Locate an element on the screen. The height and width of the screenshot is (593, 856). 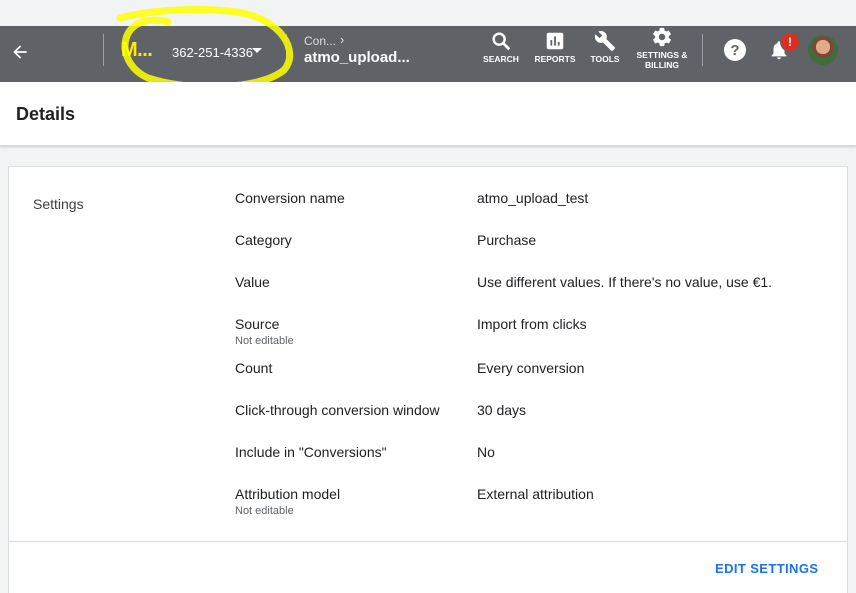
search-button: SEARCH is located at coordinates (501, 47).